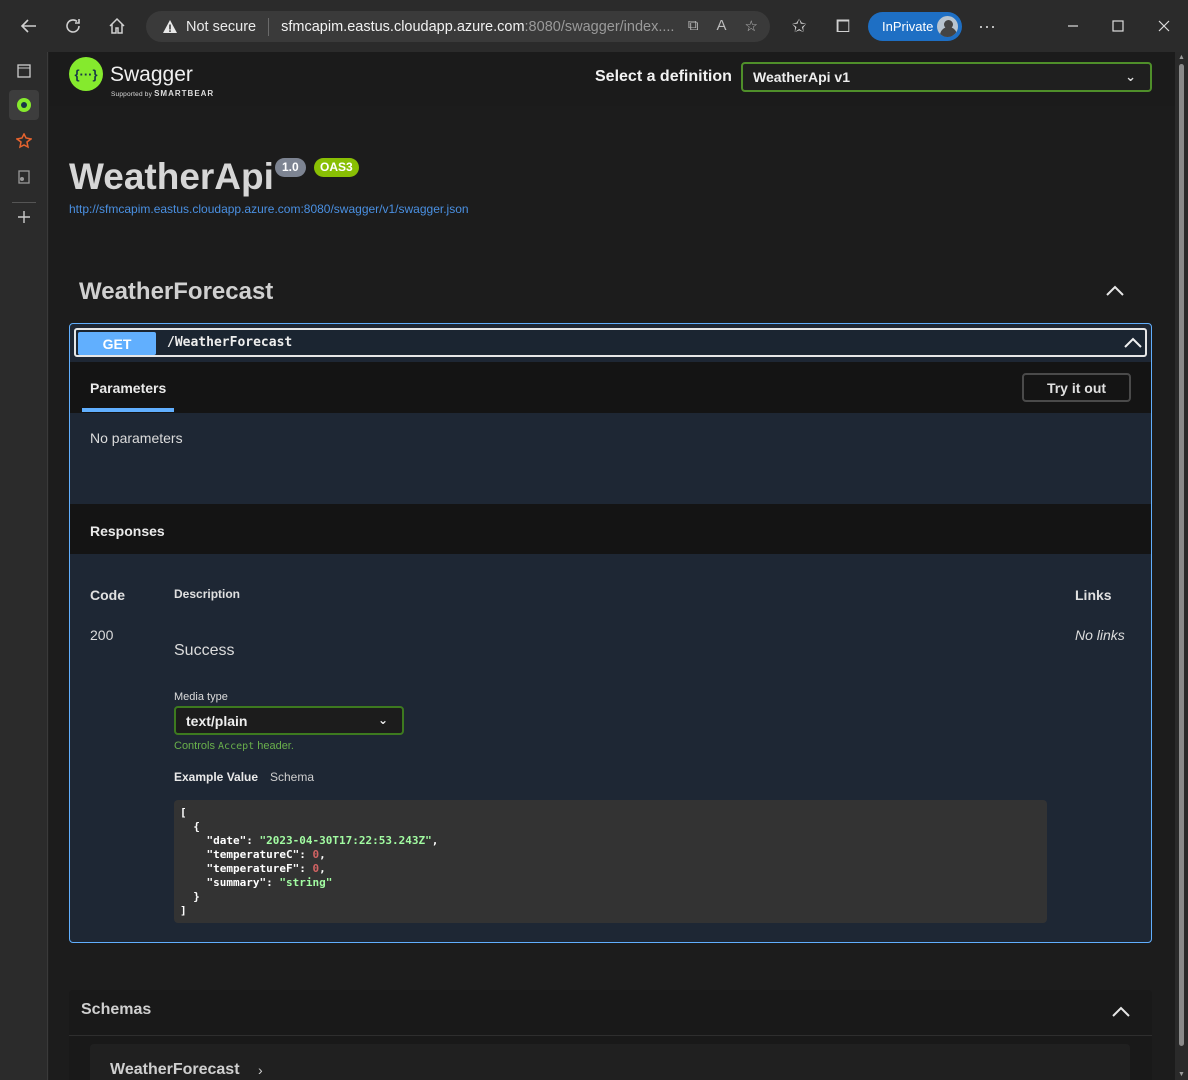 The height and width of the screenshot is (1080, 1188). I want to click on responses-header: Responses, so click(610, 529).